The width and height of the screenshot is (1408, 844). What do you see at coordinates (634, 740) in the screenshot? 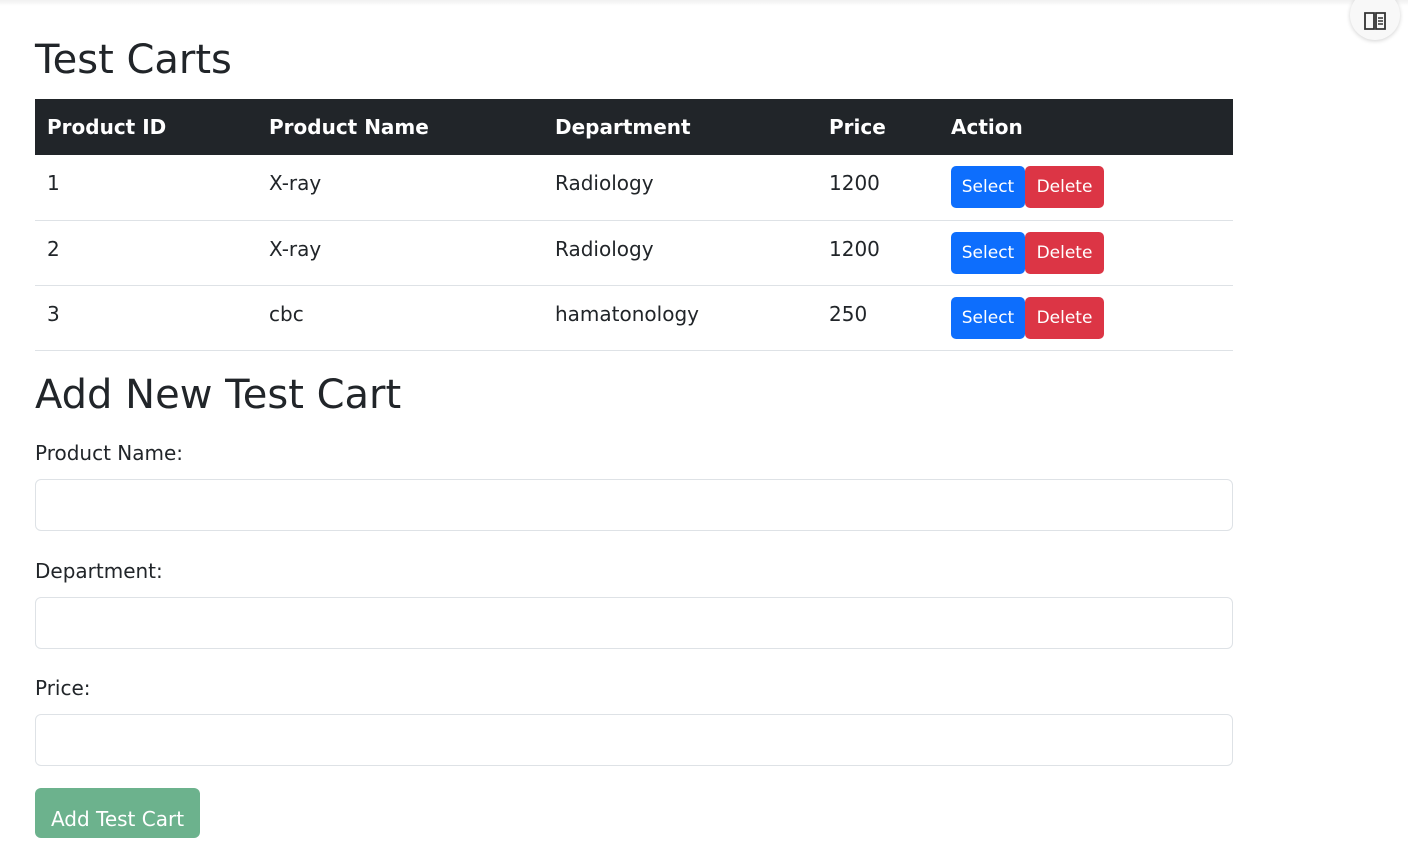
I see `price-input` at bounding box center [634, 740].